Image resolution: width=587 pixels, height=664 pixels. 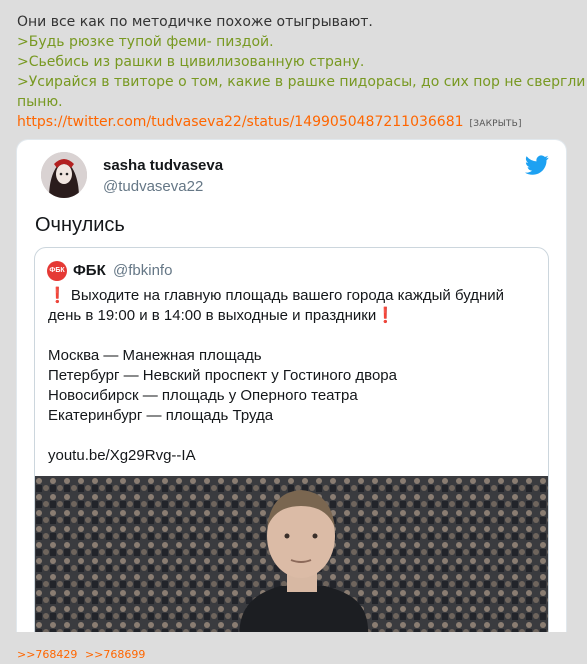 I want to click on reply-links: >>768429 >>768699, so click(x=83, y=654).